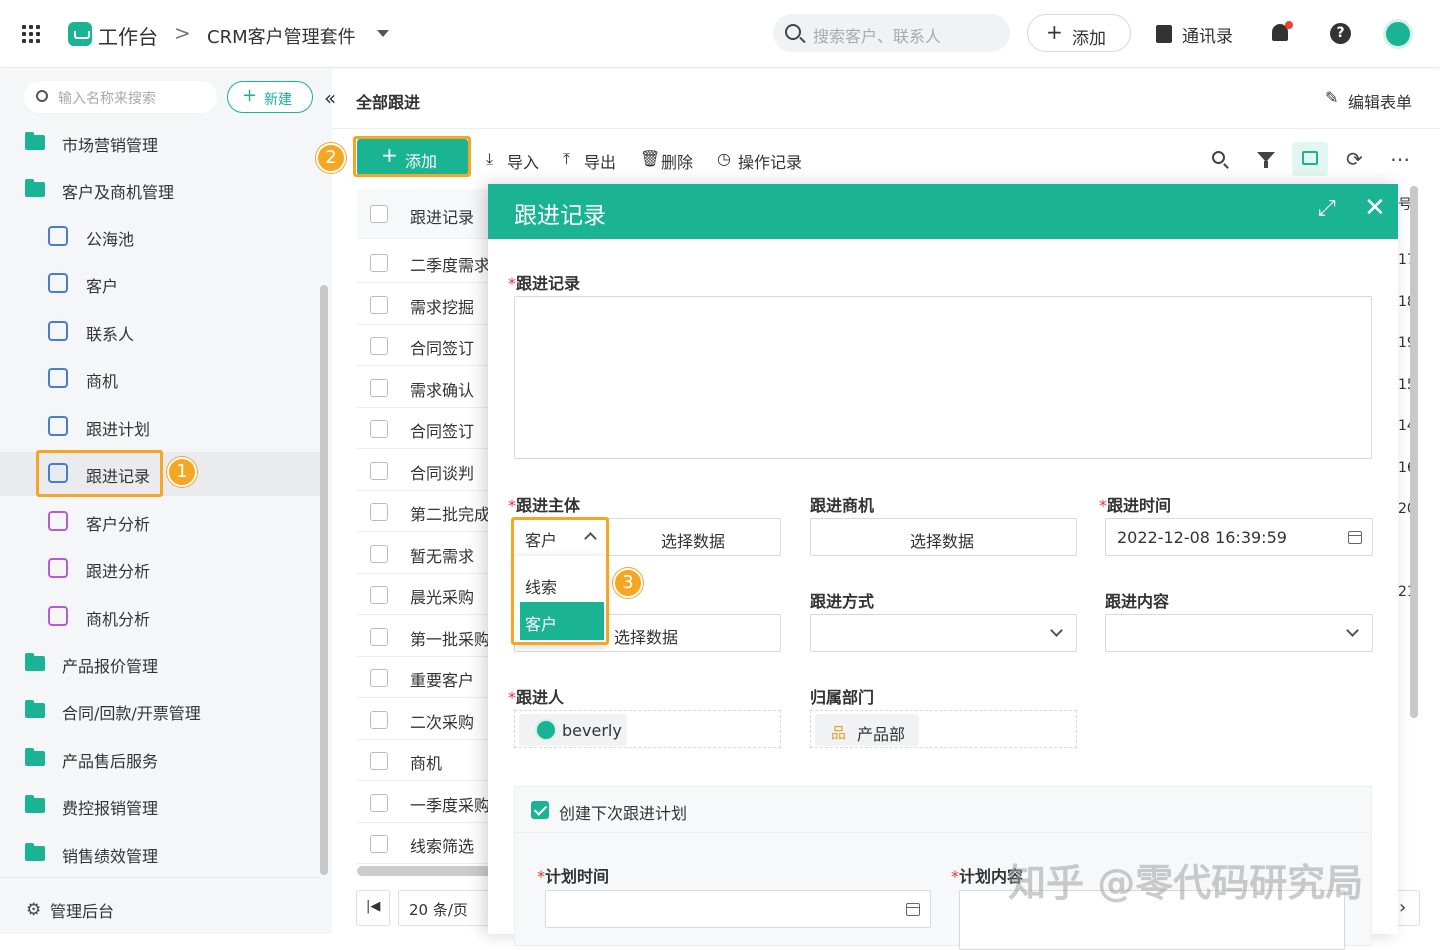 This screenshot has height=950, width=1440. Describe the element at coordinates (424, 871) in the screenshot. I see `table-horizontal-scrollbar` at that location.